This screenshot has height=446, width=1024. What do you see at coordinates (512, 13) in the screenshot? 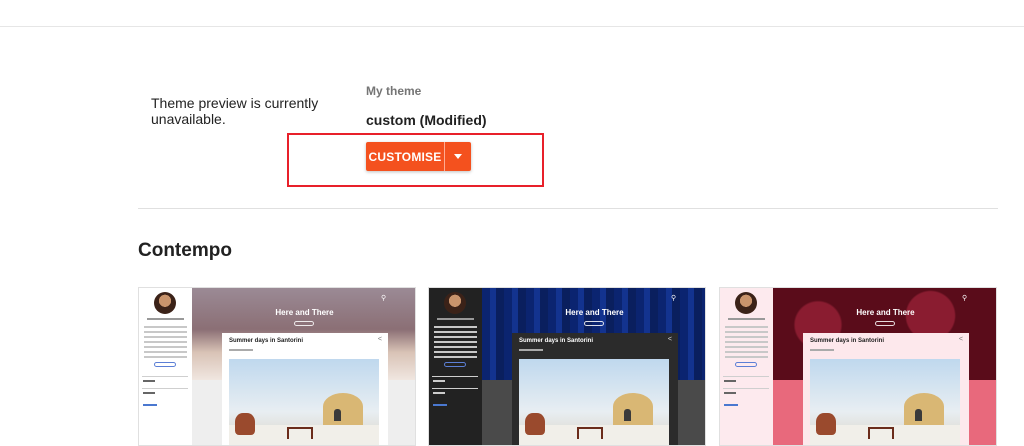
I see `top-bar` at bounding box center [512, 13].